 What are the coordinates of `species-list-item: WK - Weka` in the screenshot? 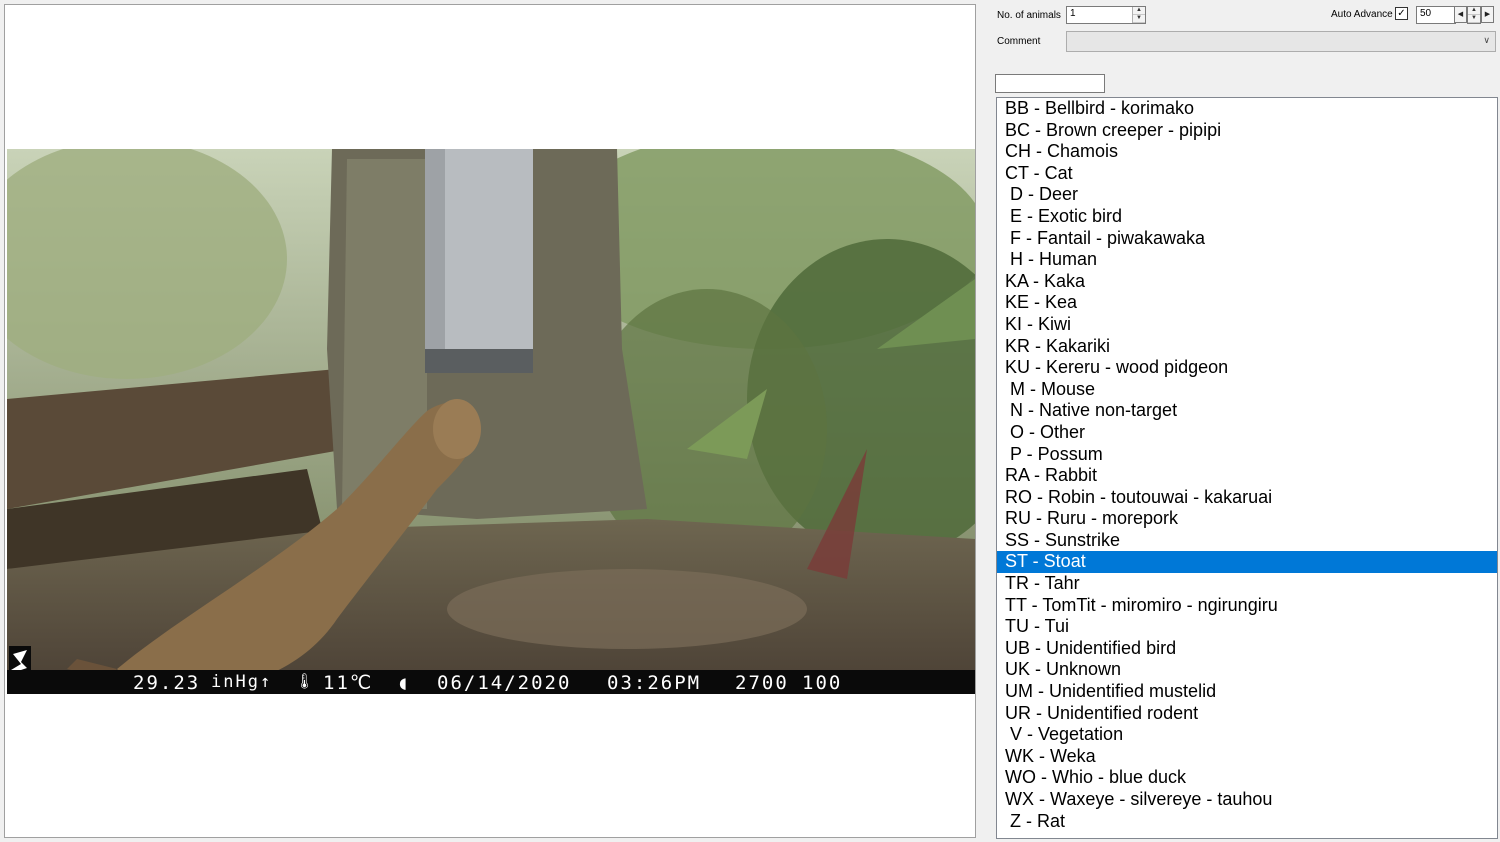 It's located at (1247, 757).